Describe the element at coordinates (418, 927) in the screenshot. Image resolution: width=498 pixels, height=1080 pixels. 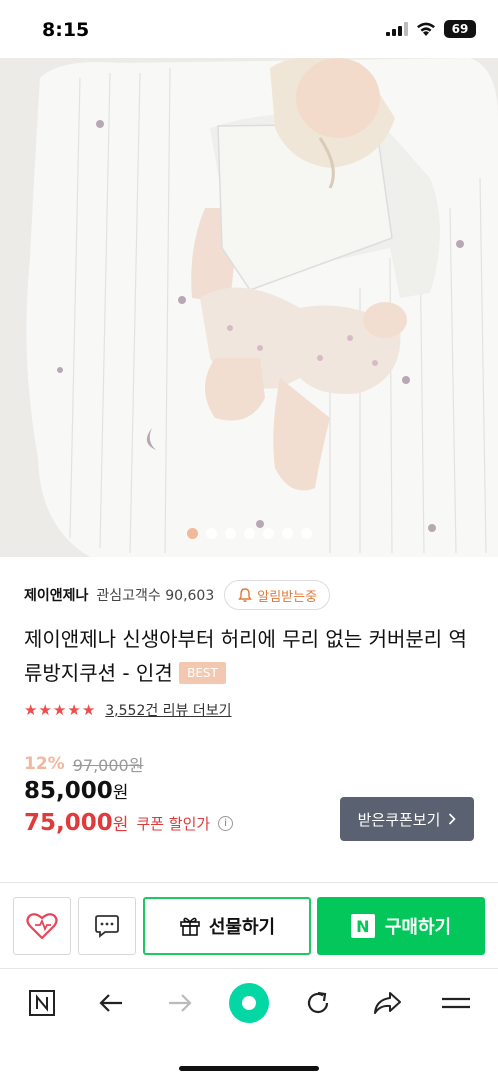
I see `buy-label: 구매하기` at that location.